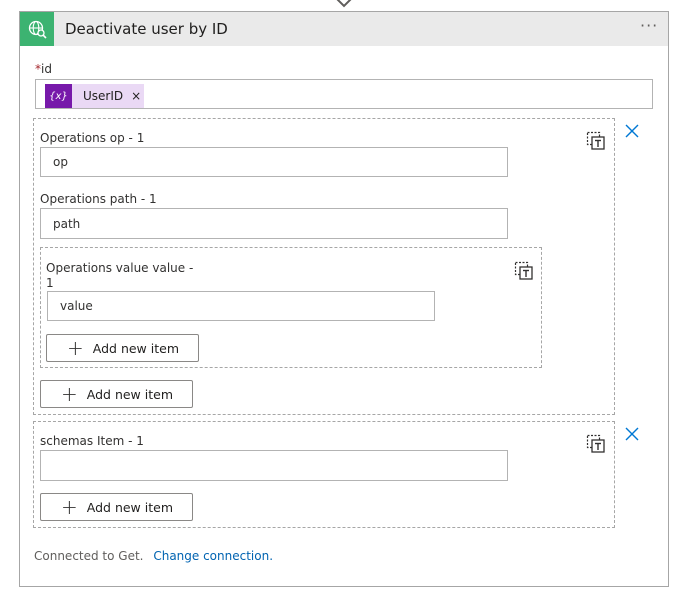  I want to click on add-value-item-button: + Add new item, so click(122, 348).